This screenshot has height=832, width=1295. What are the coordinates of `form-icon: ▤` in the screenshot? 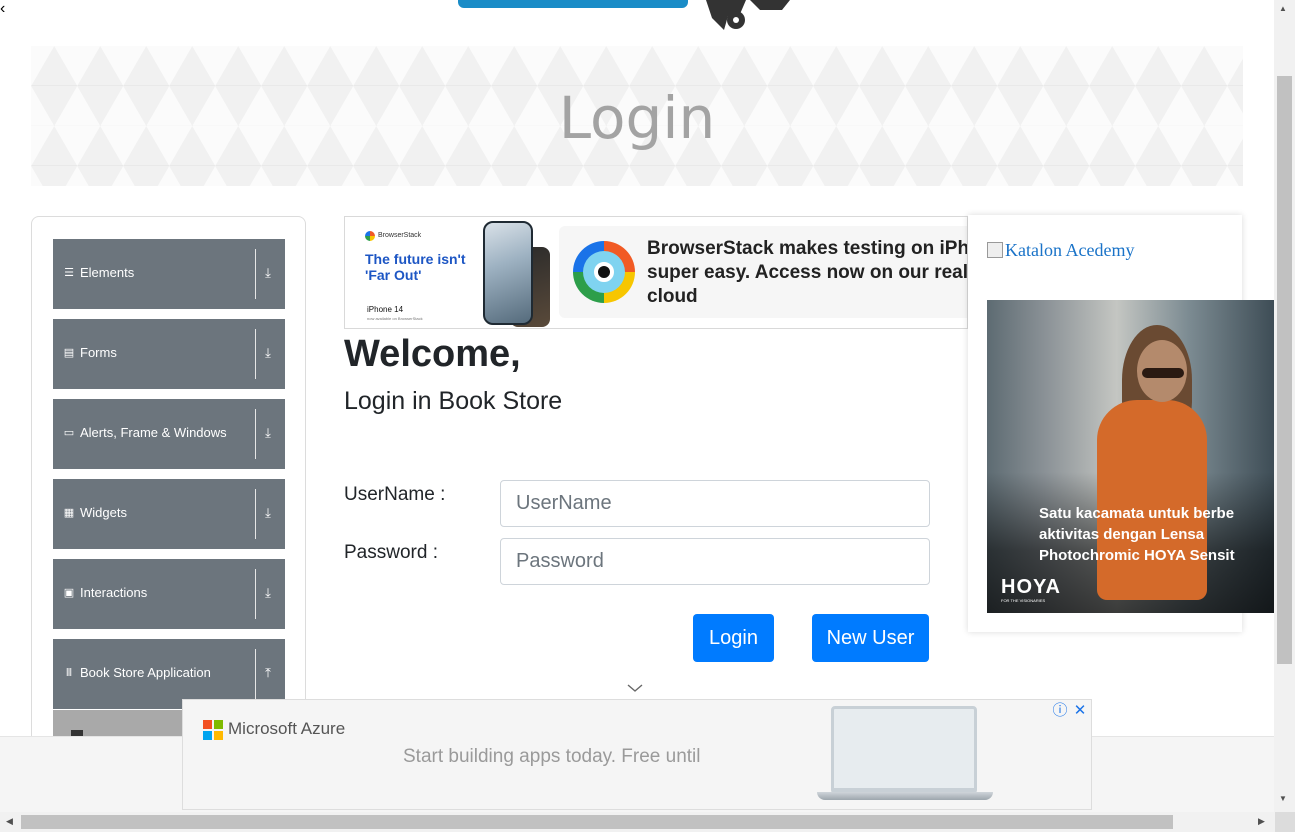 It's located at (69, 353).